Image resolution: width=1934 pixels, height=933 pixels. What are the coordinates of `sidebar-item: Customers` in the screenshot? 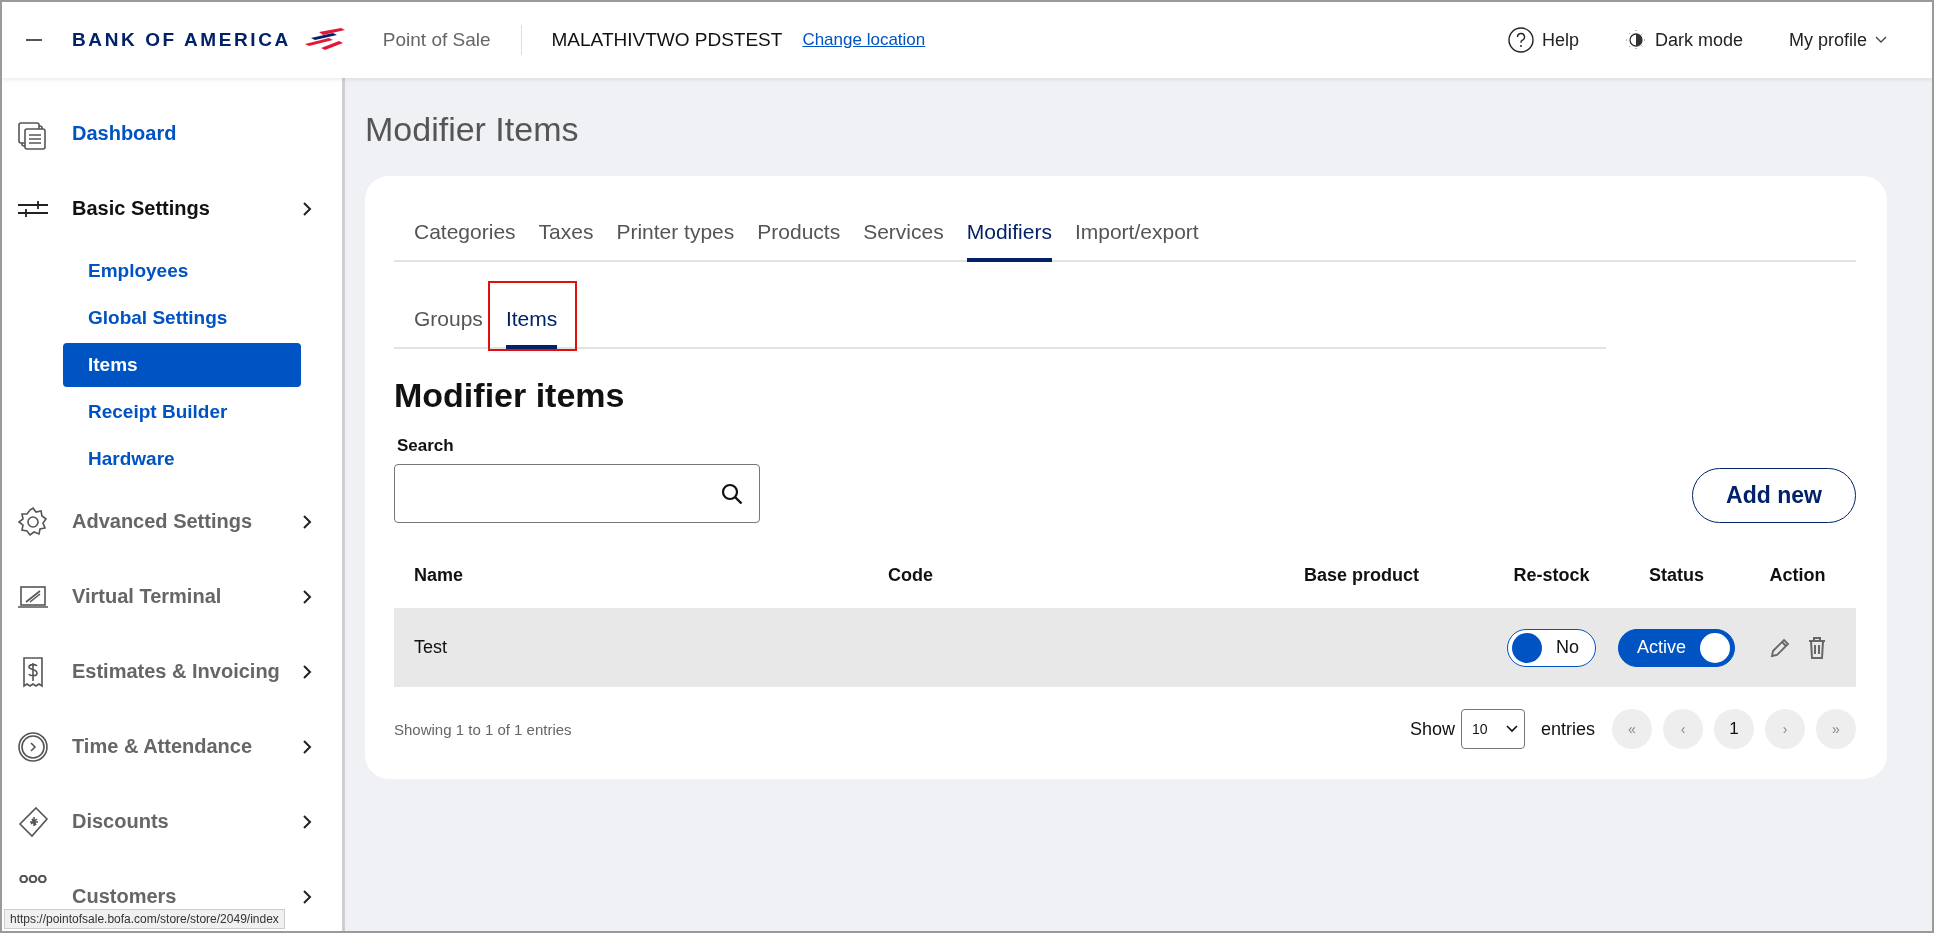 It's located at (186, 896).